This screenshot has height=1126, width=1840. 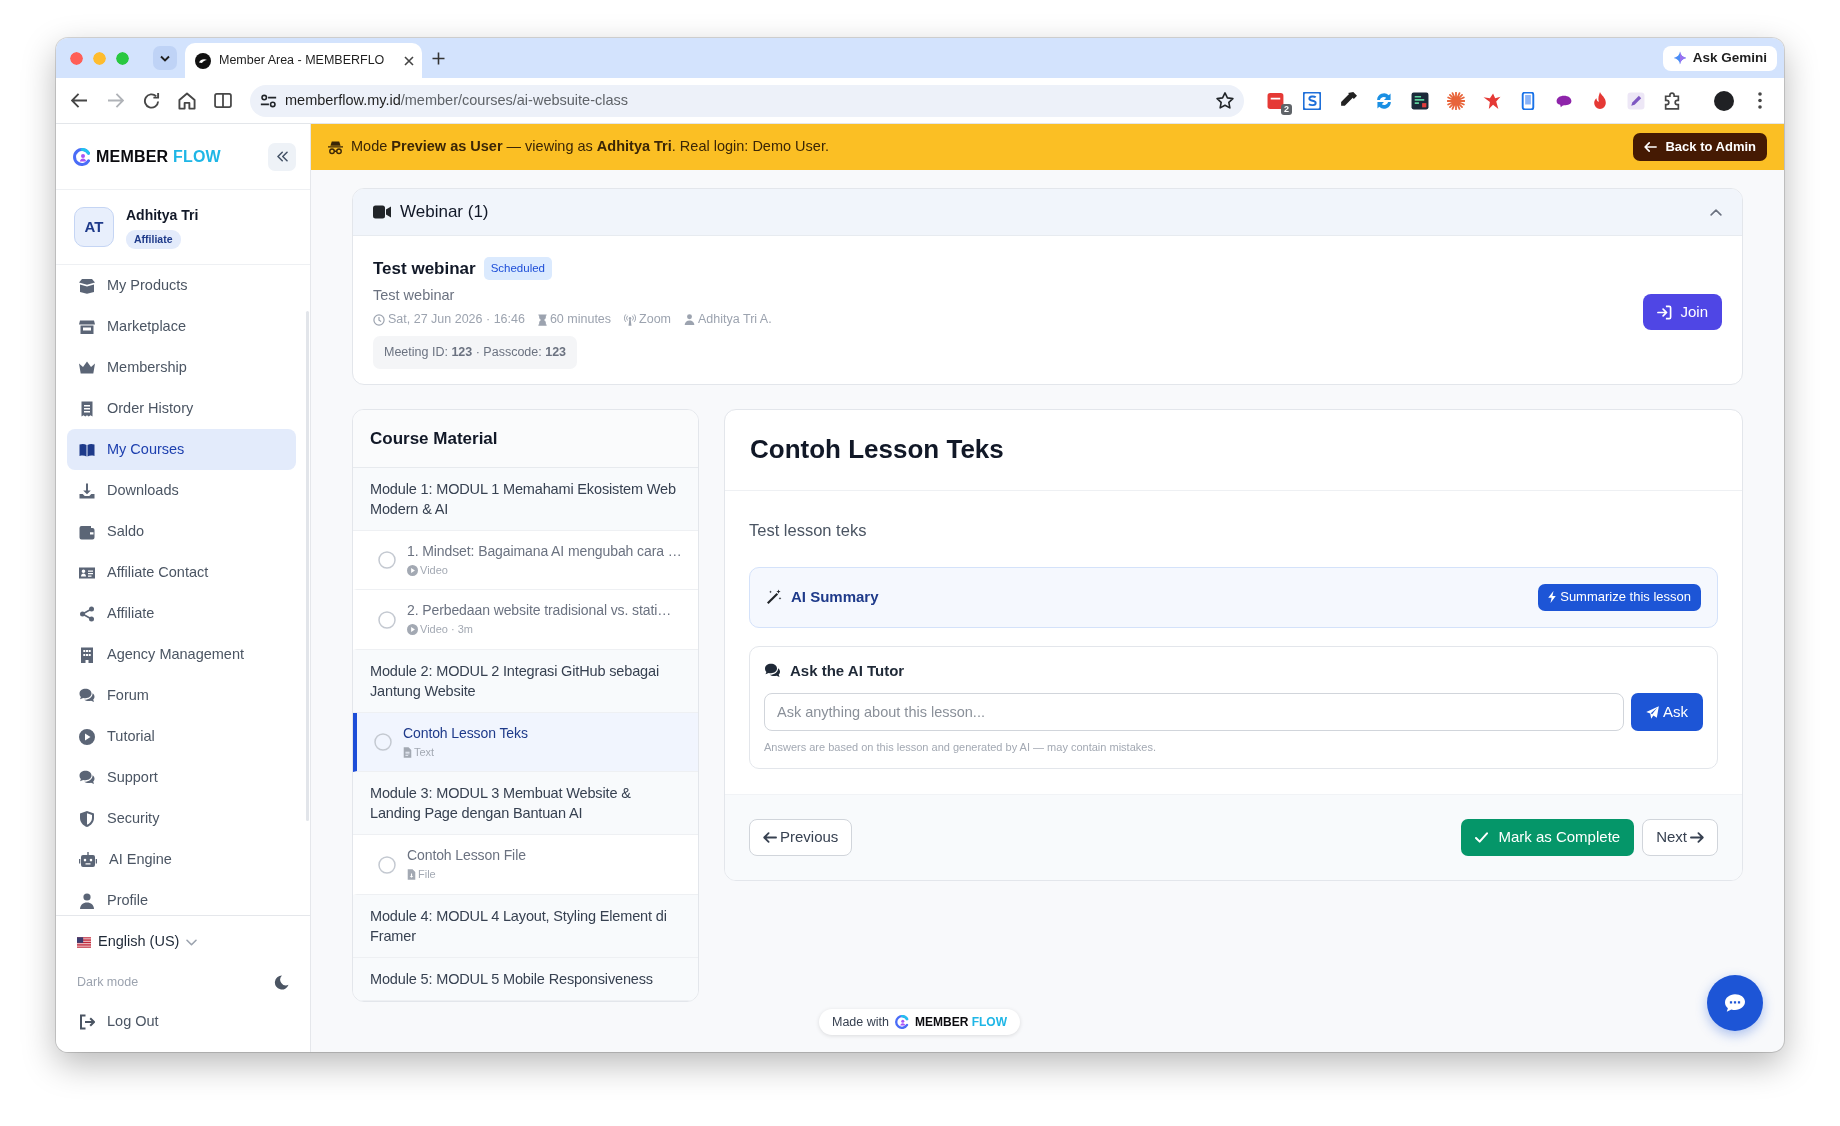 What do you see at coordinates (87, 654) in the screenshot?
I see `building-icon` at bounding box center [87, 654].